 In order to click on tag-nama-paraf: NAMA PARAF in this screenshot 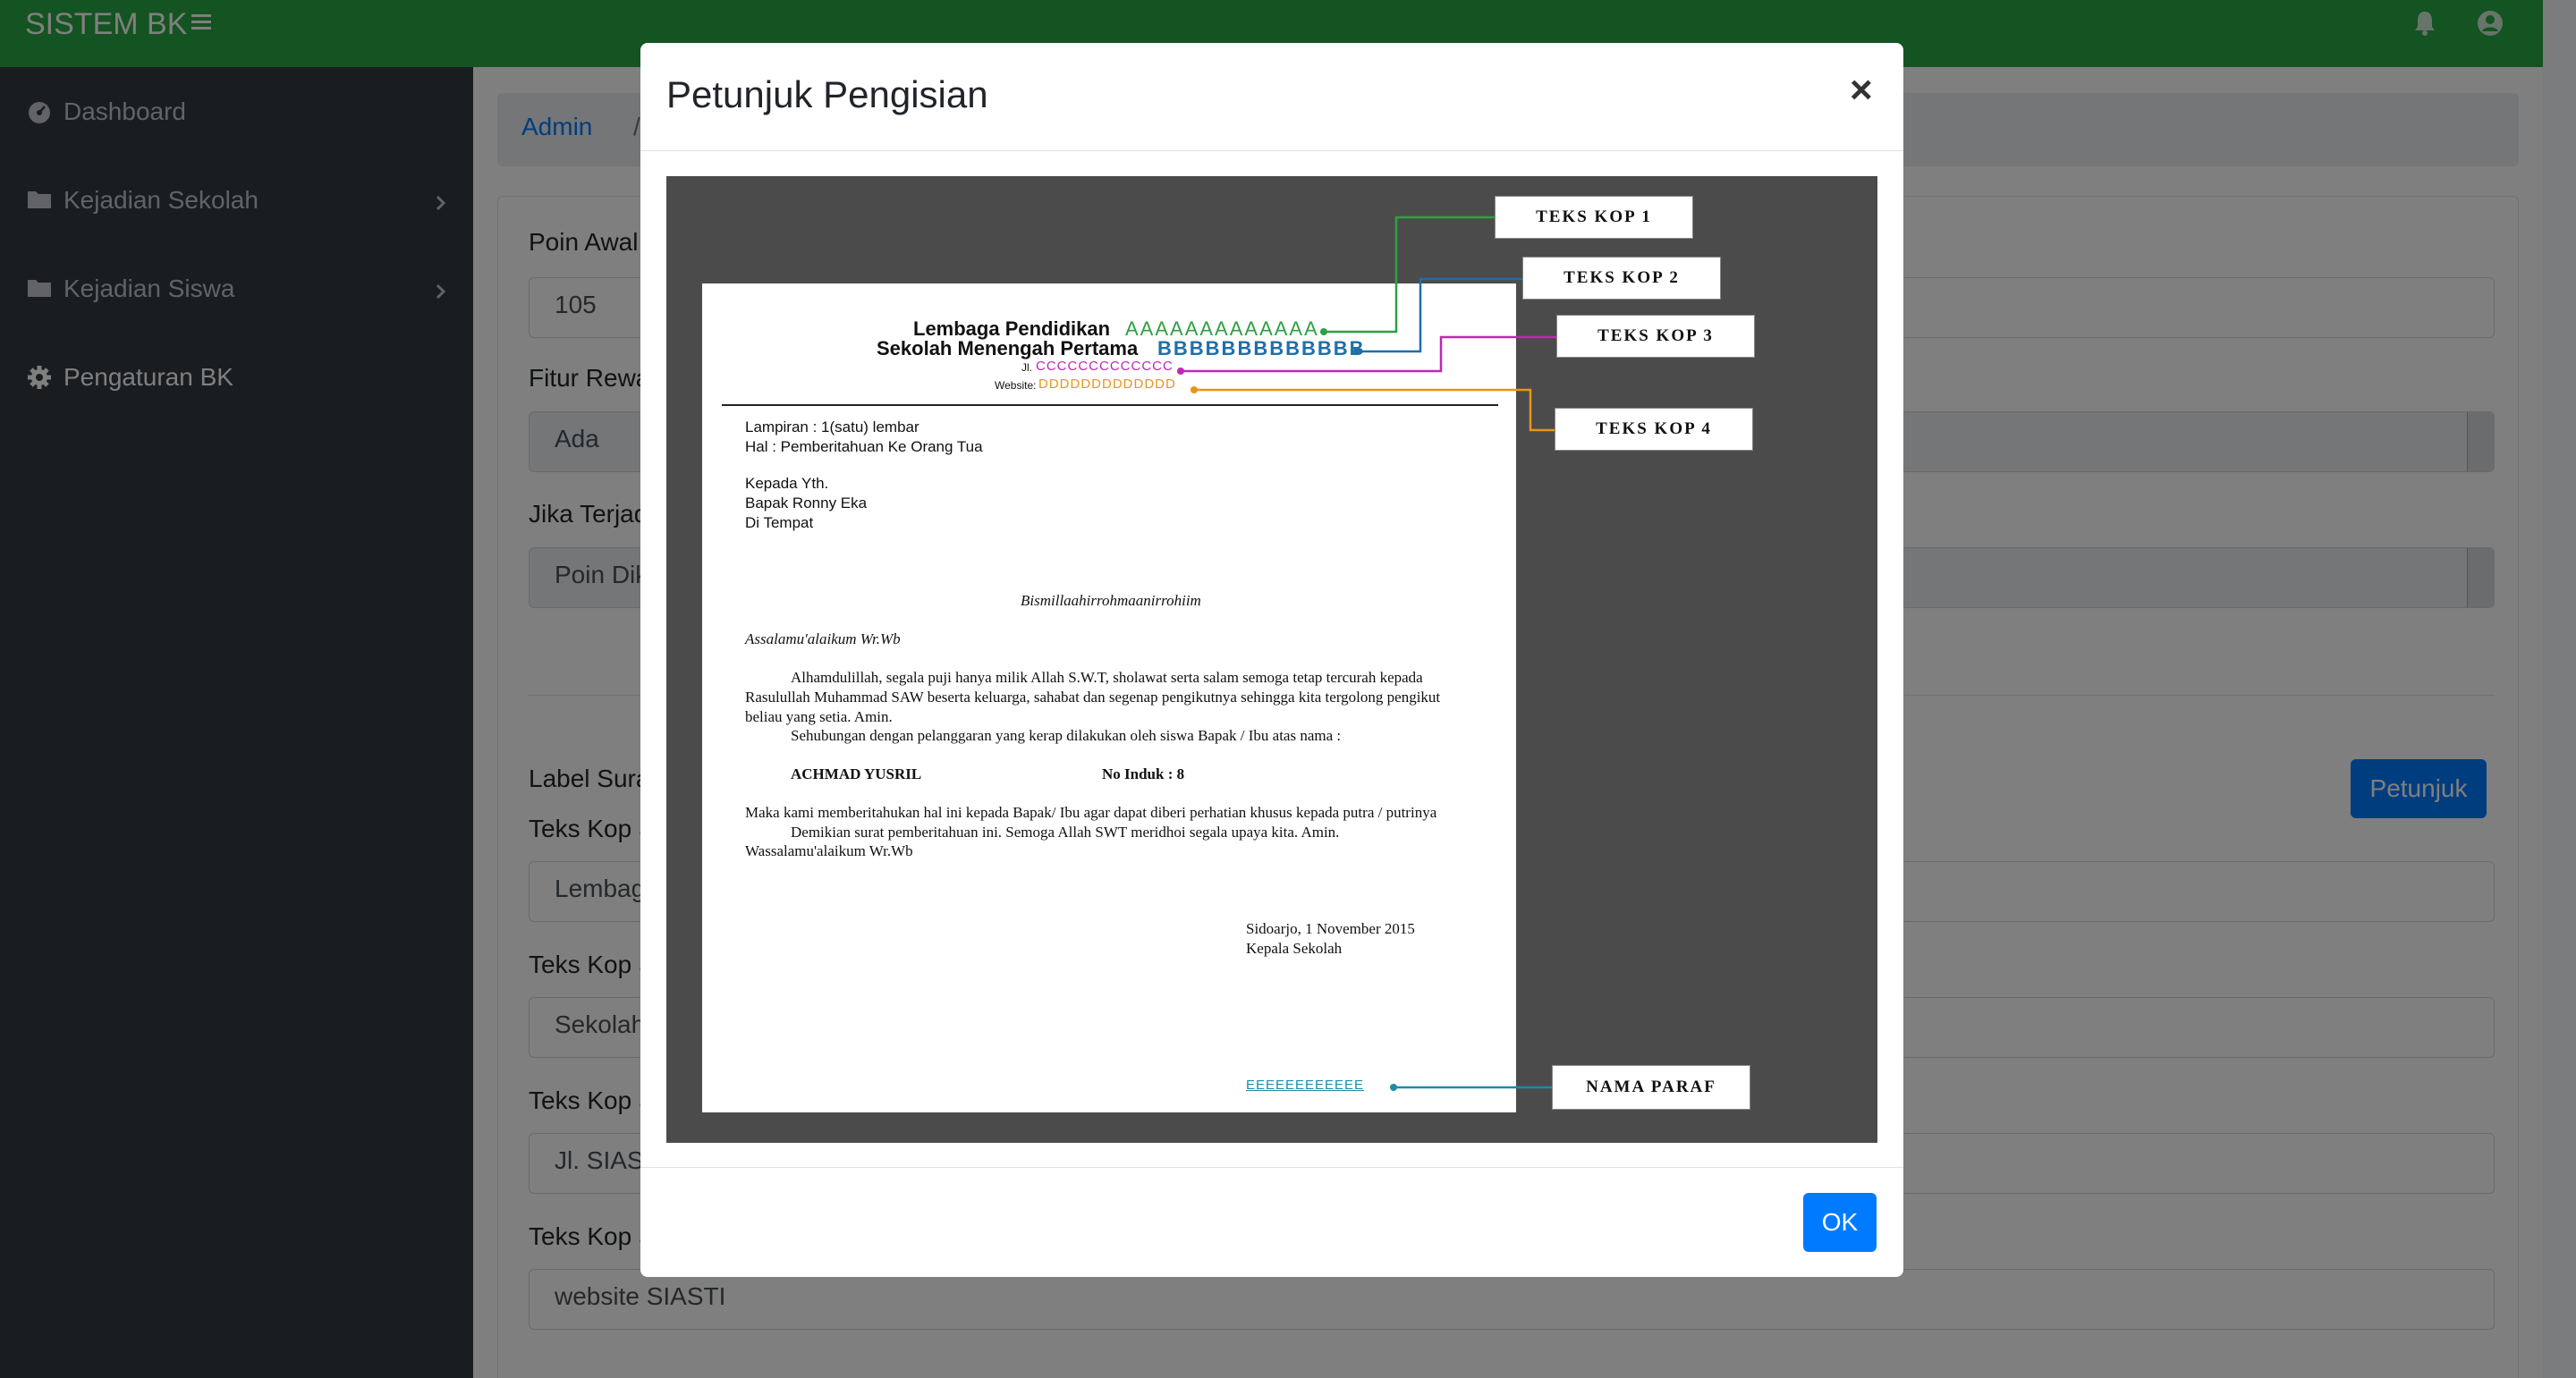, I will do `click(1651, 1087)`.